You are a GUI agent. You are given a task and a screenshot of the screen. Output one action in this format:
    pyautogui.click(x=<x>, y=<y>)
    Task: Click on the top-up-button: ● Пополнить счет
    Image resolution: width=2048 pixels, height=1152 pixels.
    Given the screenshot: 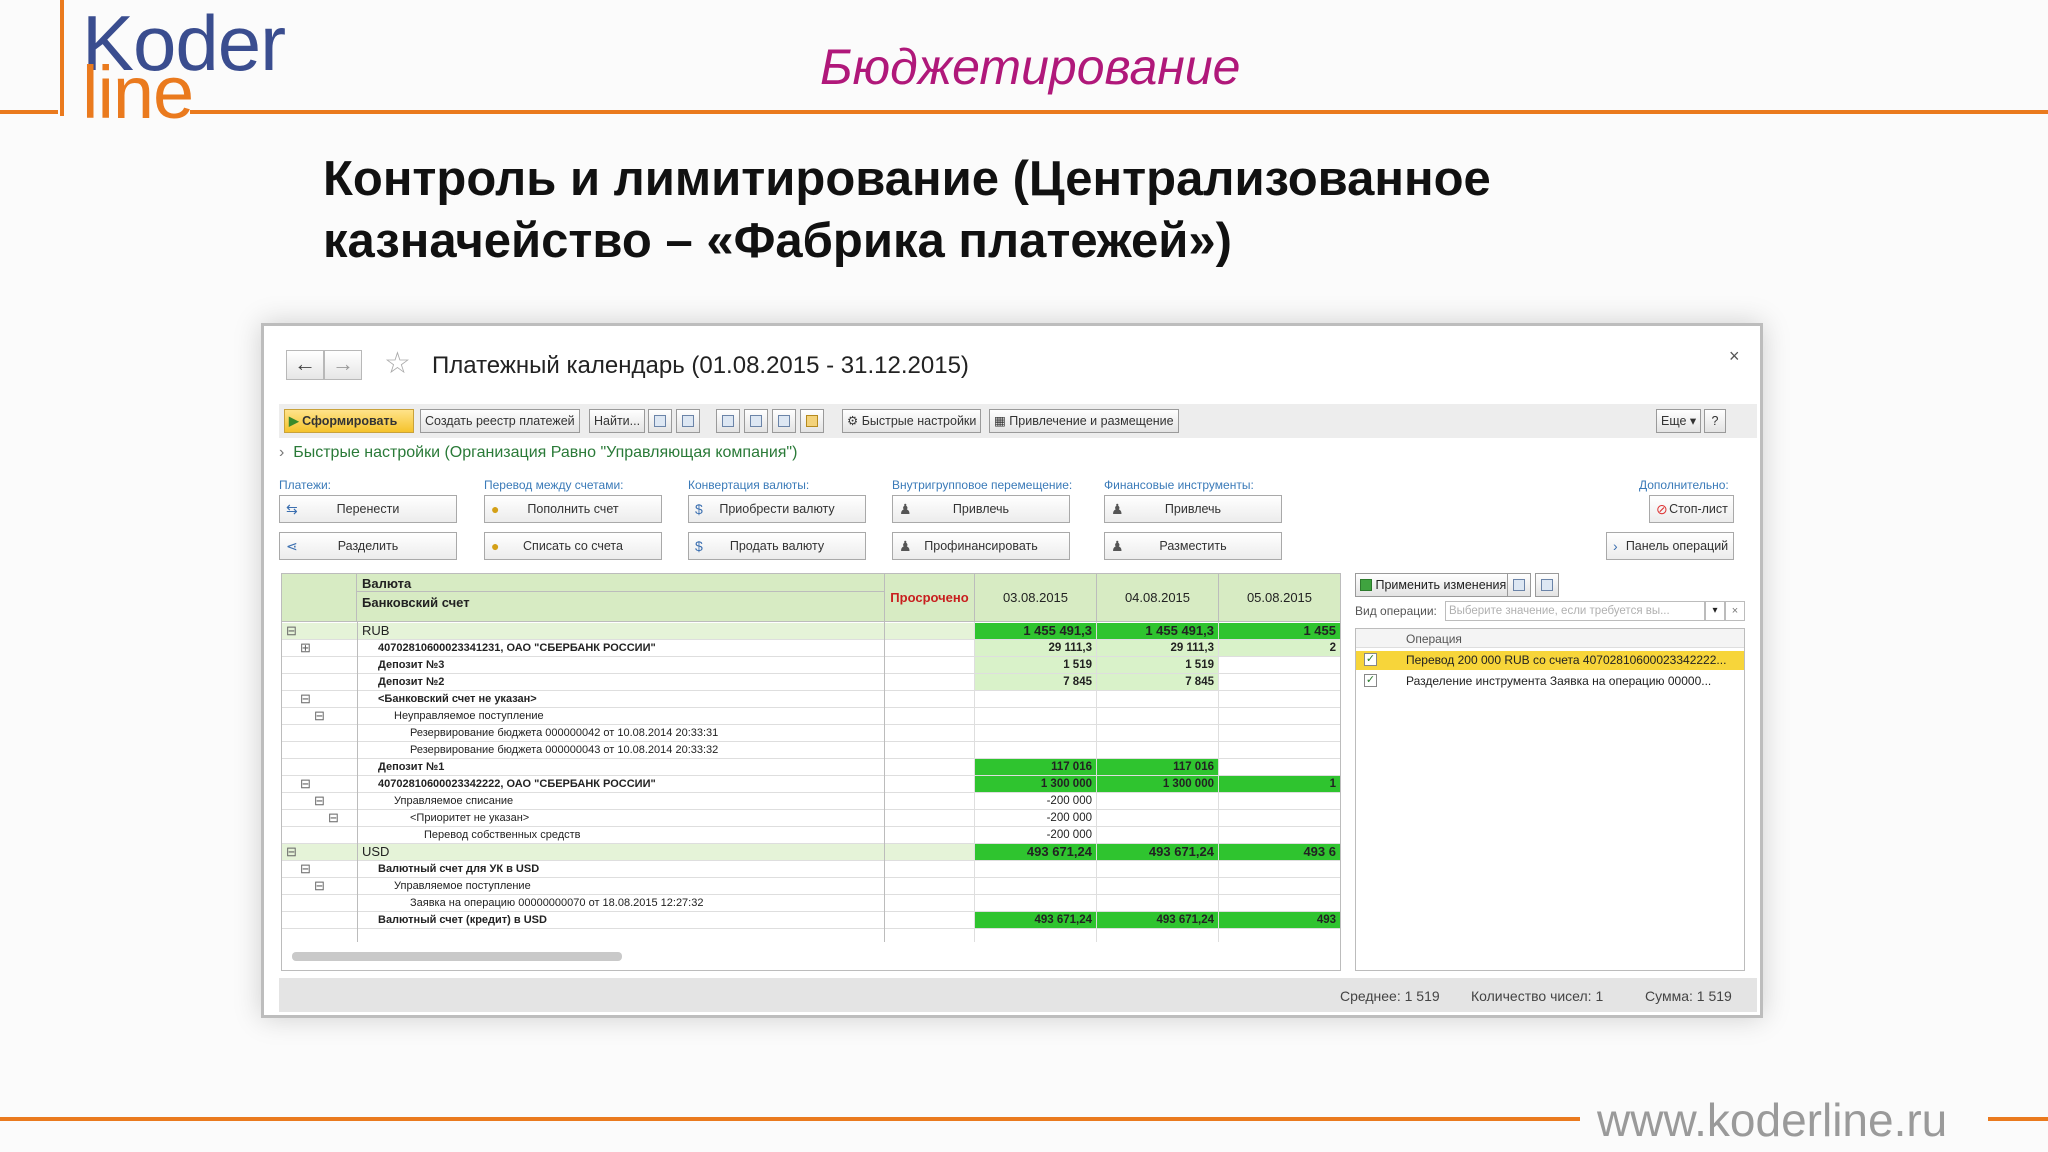 What is the action you would take?
    pyautogui.click(x=573, y=509)
    